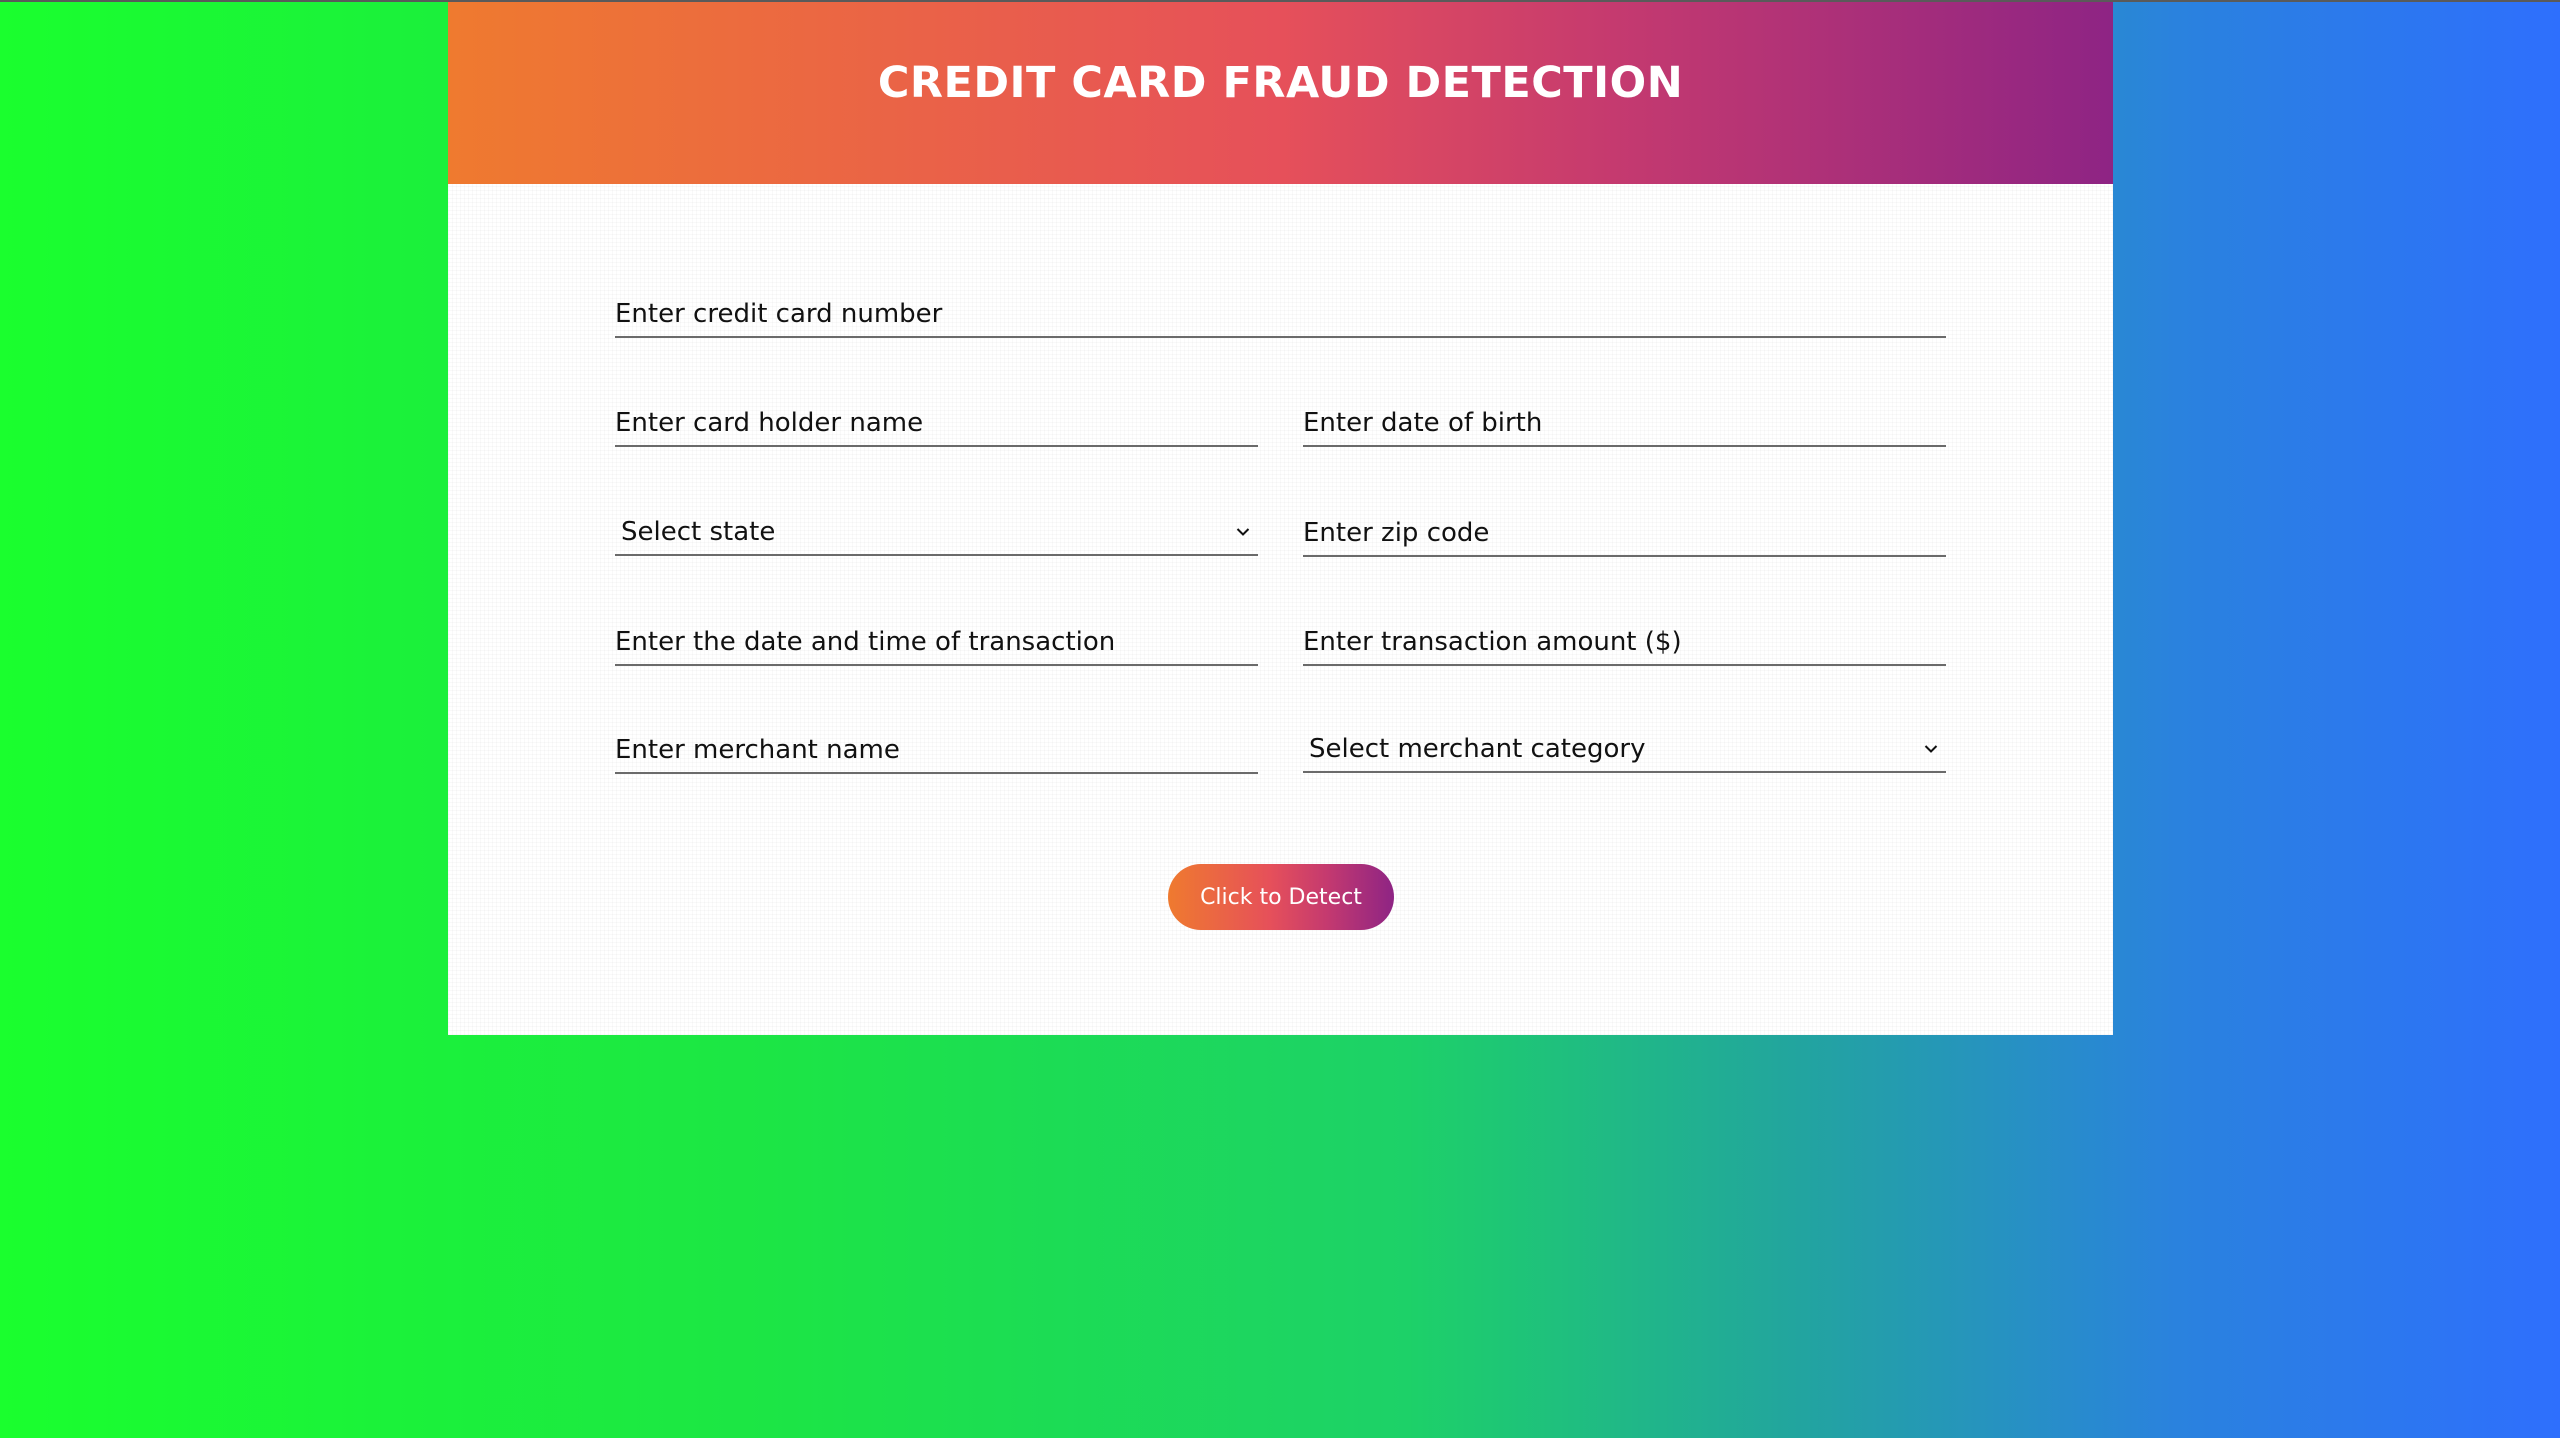 The height and width of the screenshot is (1440, 2560). Describe the element at coordinates (1280, 83) in the screenshot. I see `page-title: CREDIT CARD FRAUD DETECTION` at that location.